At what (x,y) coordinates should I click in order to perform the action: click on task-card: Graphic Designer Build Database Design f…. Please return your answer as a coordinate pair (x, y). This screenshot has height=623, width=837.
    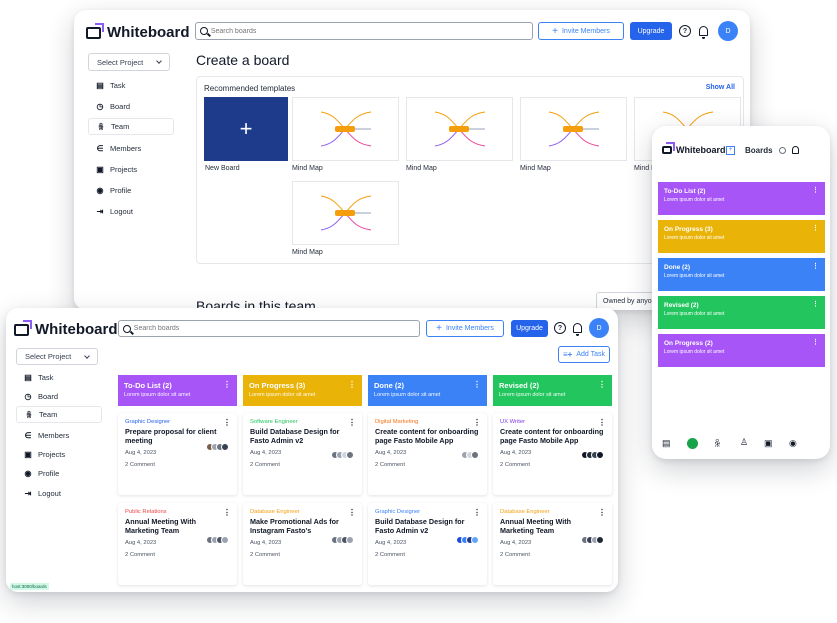
    Looking at the image, I should click on (427, 544).